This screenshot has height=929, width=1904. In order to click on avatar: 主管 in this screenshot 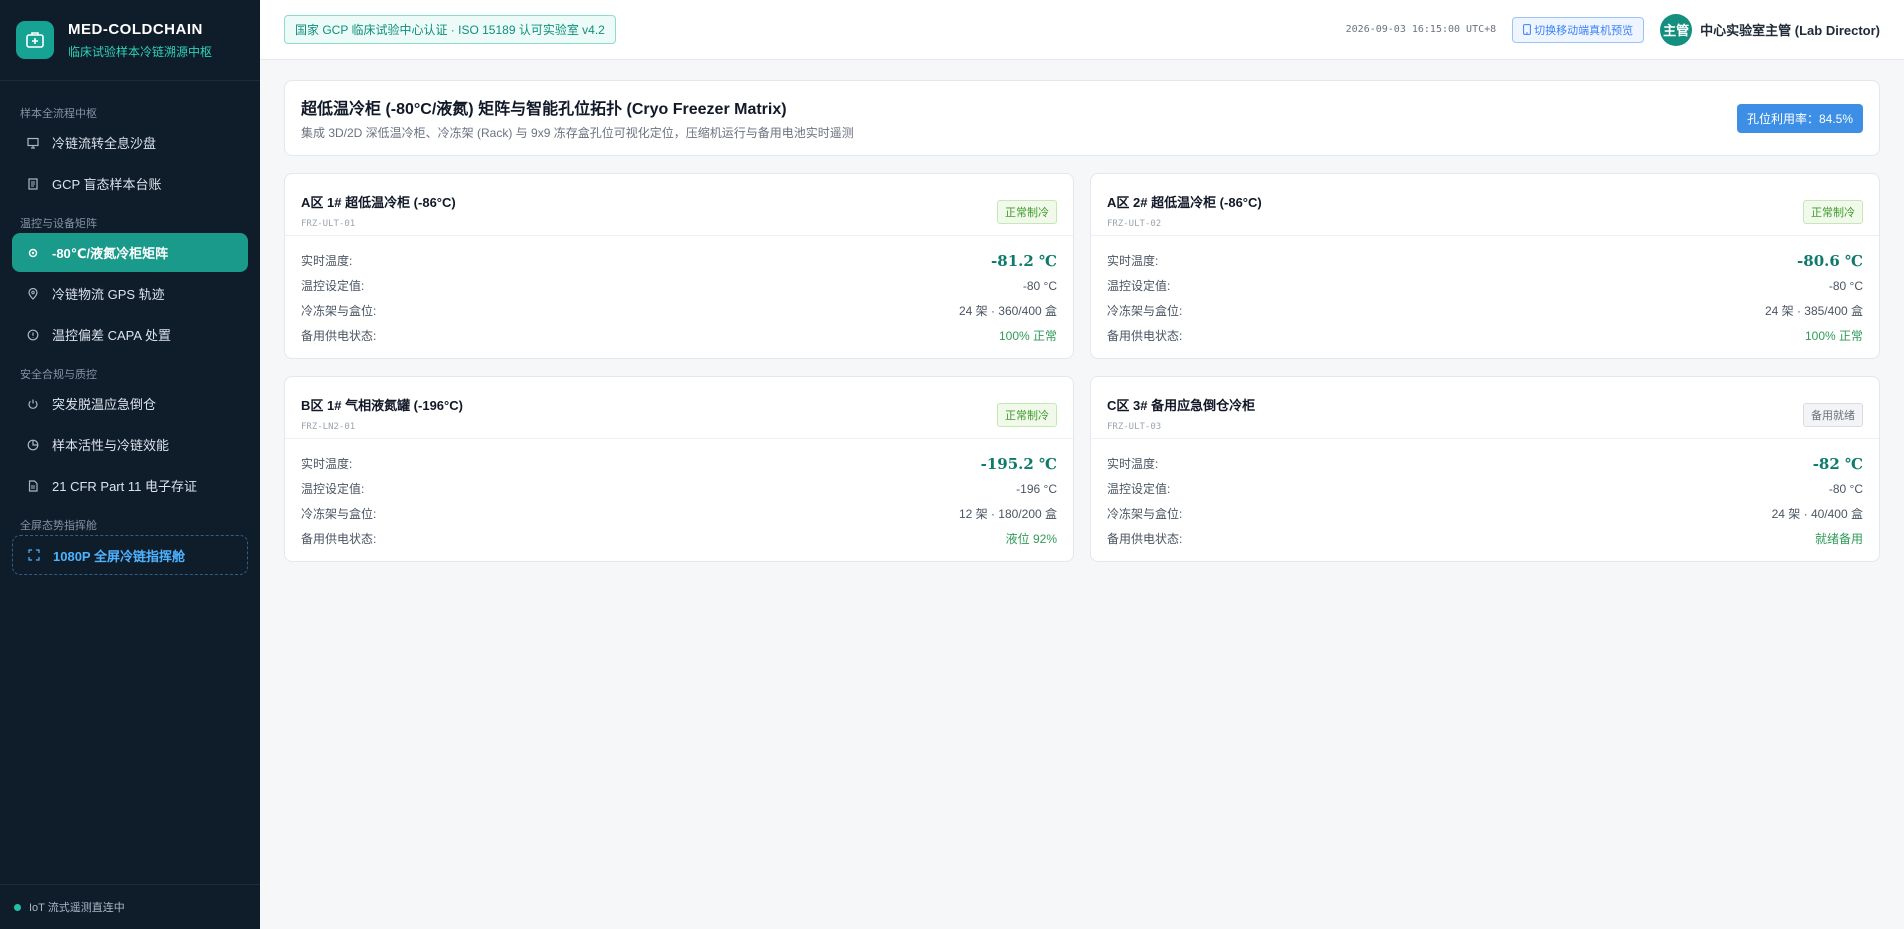, I will do `click(1676, 29)`.